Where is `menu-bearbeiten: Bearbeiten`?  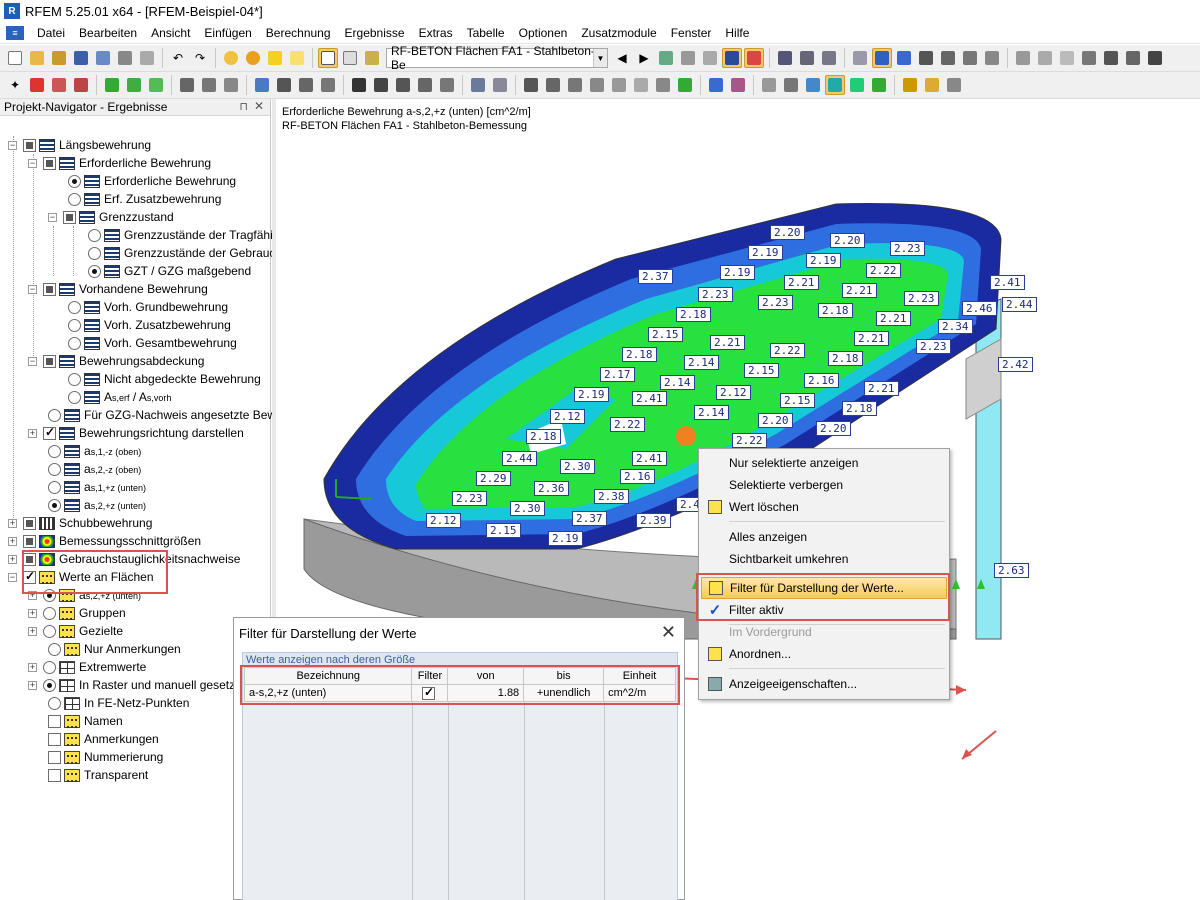 menu-bearbeiten: Bearbeiten is located at coordinates (108, 33).